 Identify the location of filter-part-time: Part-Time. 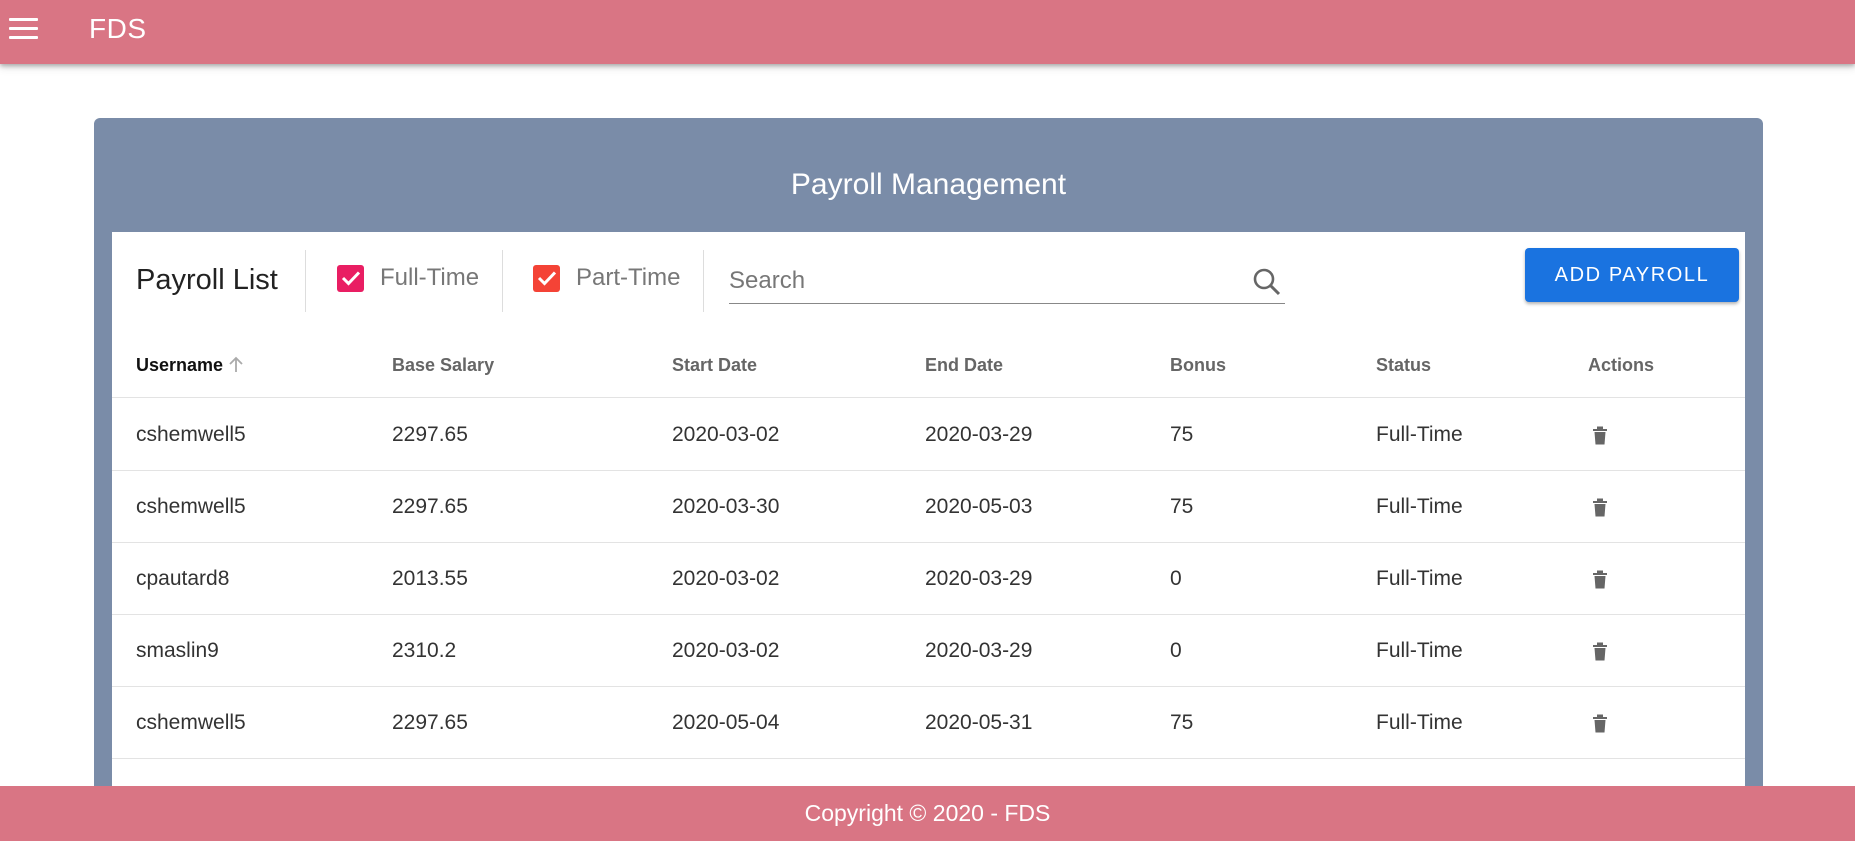
(606, 278).